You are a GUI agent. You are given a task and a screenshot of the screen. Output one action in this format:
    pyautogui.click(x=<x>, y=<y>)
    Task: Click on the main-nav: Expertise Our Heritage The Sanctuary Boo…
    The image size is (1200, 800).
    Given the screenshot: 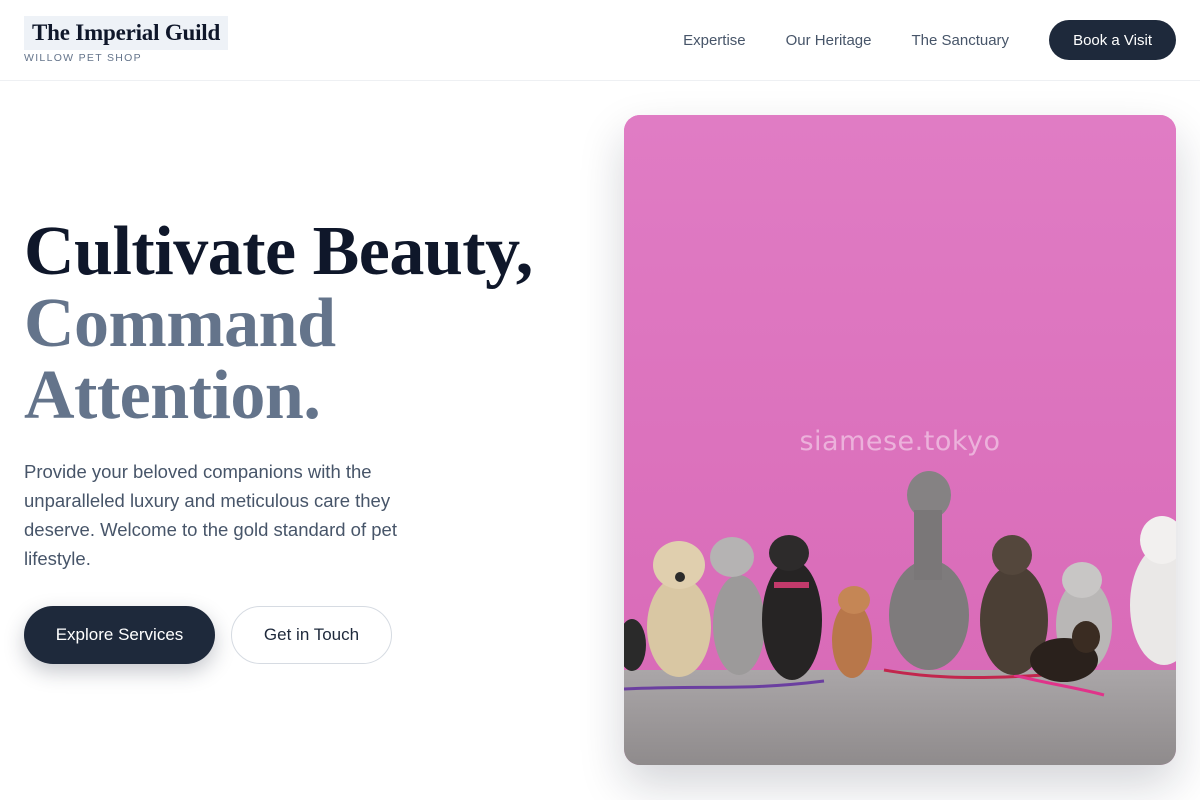 What is the action you would take?
    pyautogui.click(x=929, y=40)
    